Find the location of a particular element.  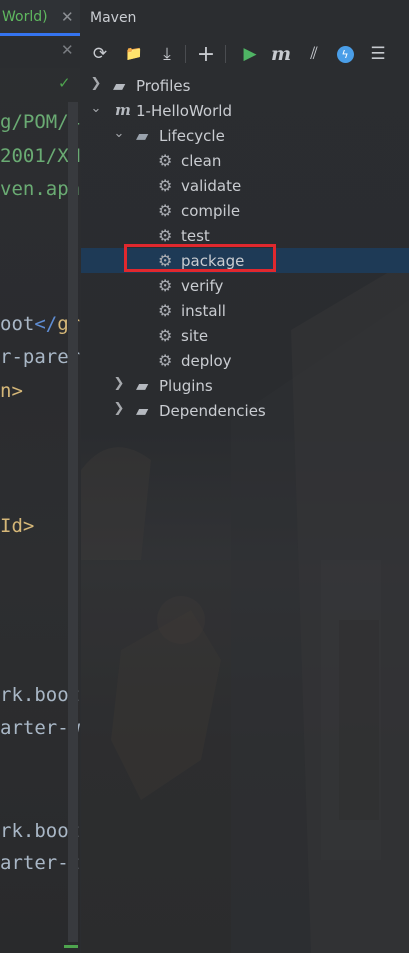

code-line: n> is located at coordinates (11, 391).